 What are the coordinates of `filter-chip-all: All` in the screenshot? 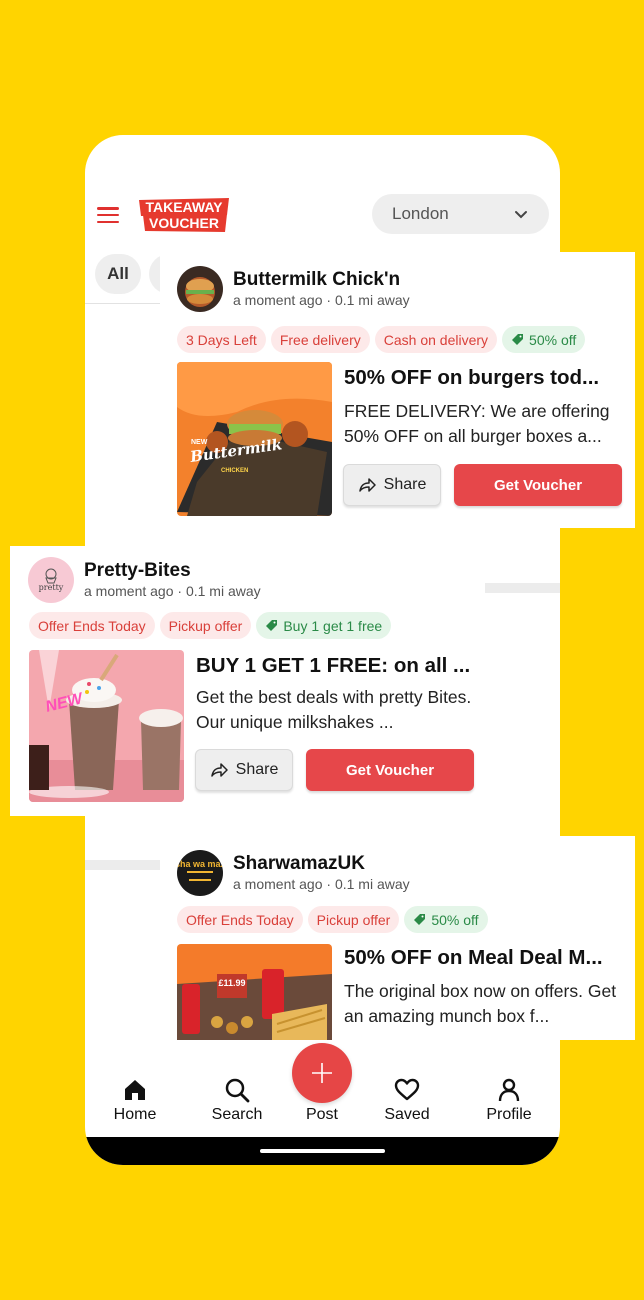 It's located at (118, 274).